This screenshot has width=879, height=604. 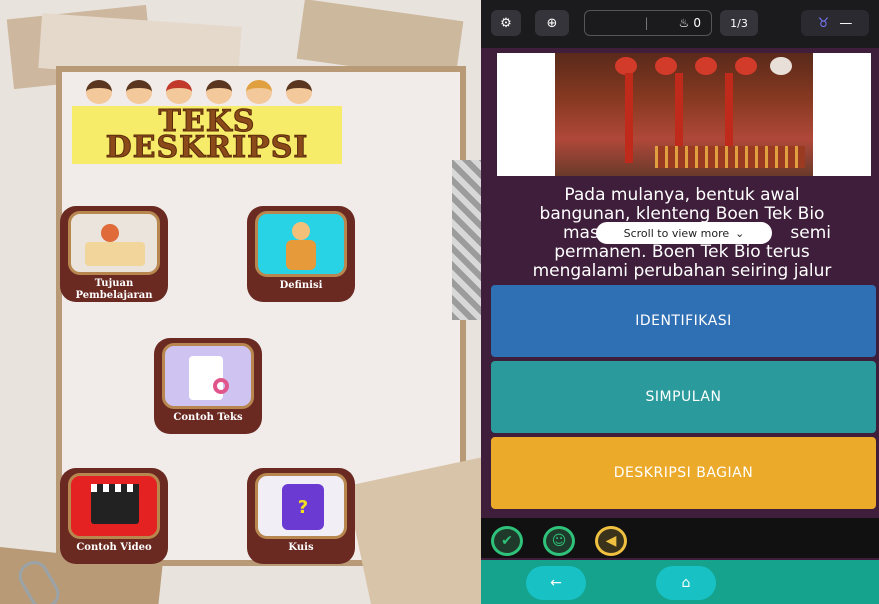 I want to click on question-line: Pada mulanya, bentuk awal, so click(x=682, y=195).